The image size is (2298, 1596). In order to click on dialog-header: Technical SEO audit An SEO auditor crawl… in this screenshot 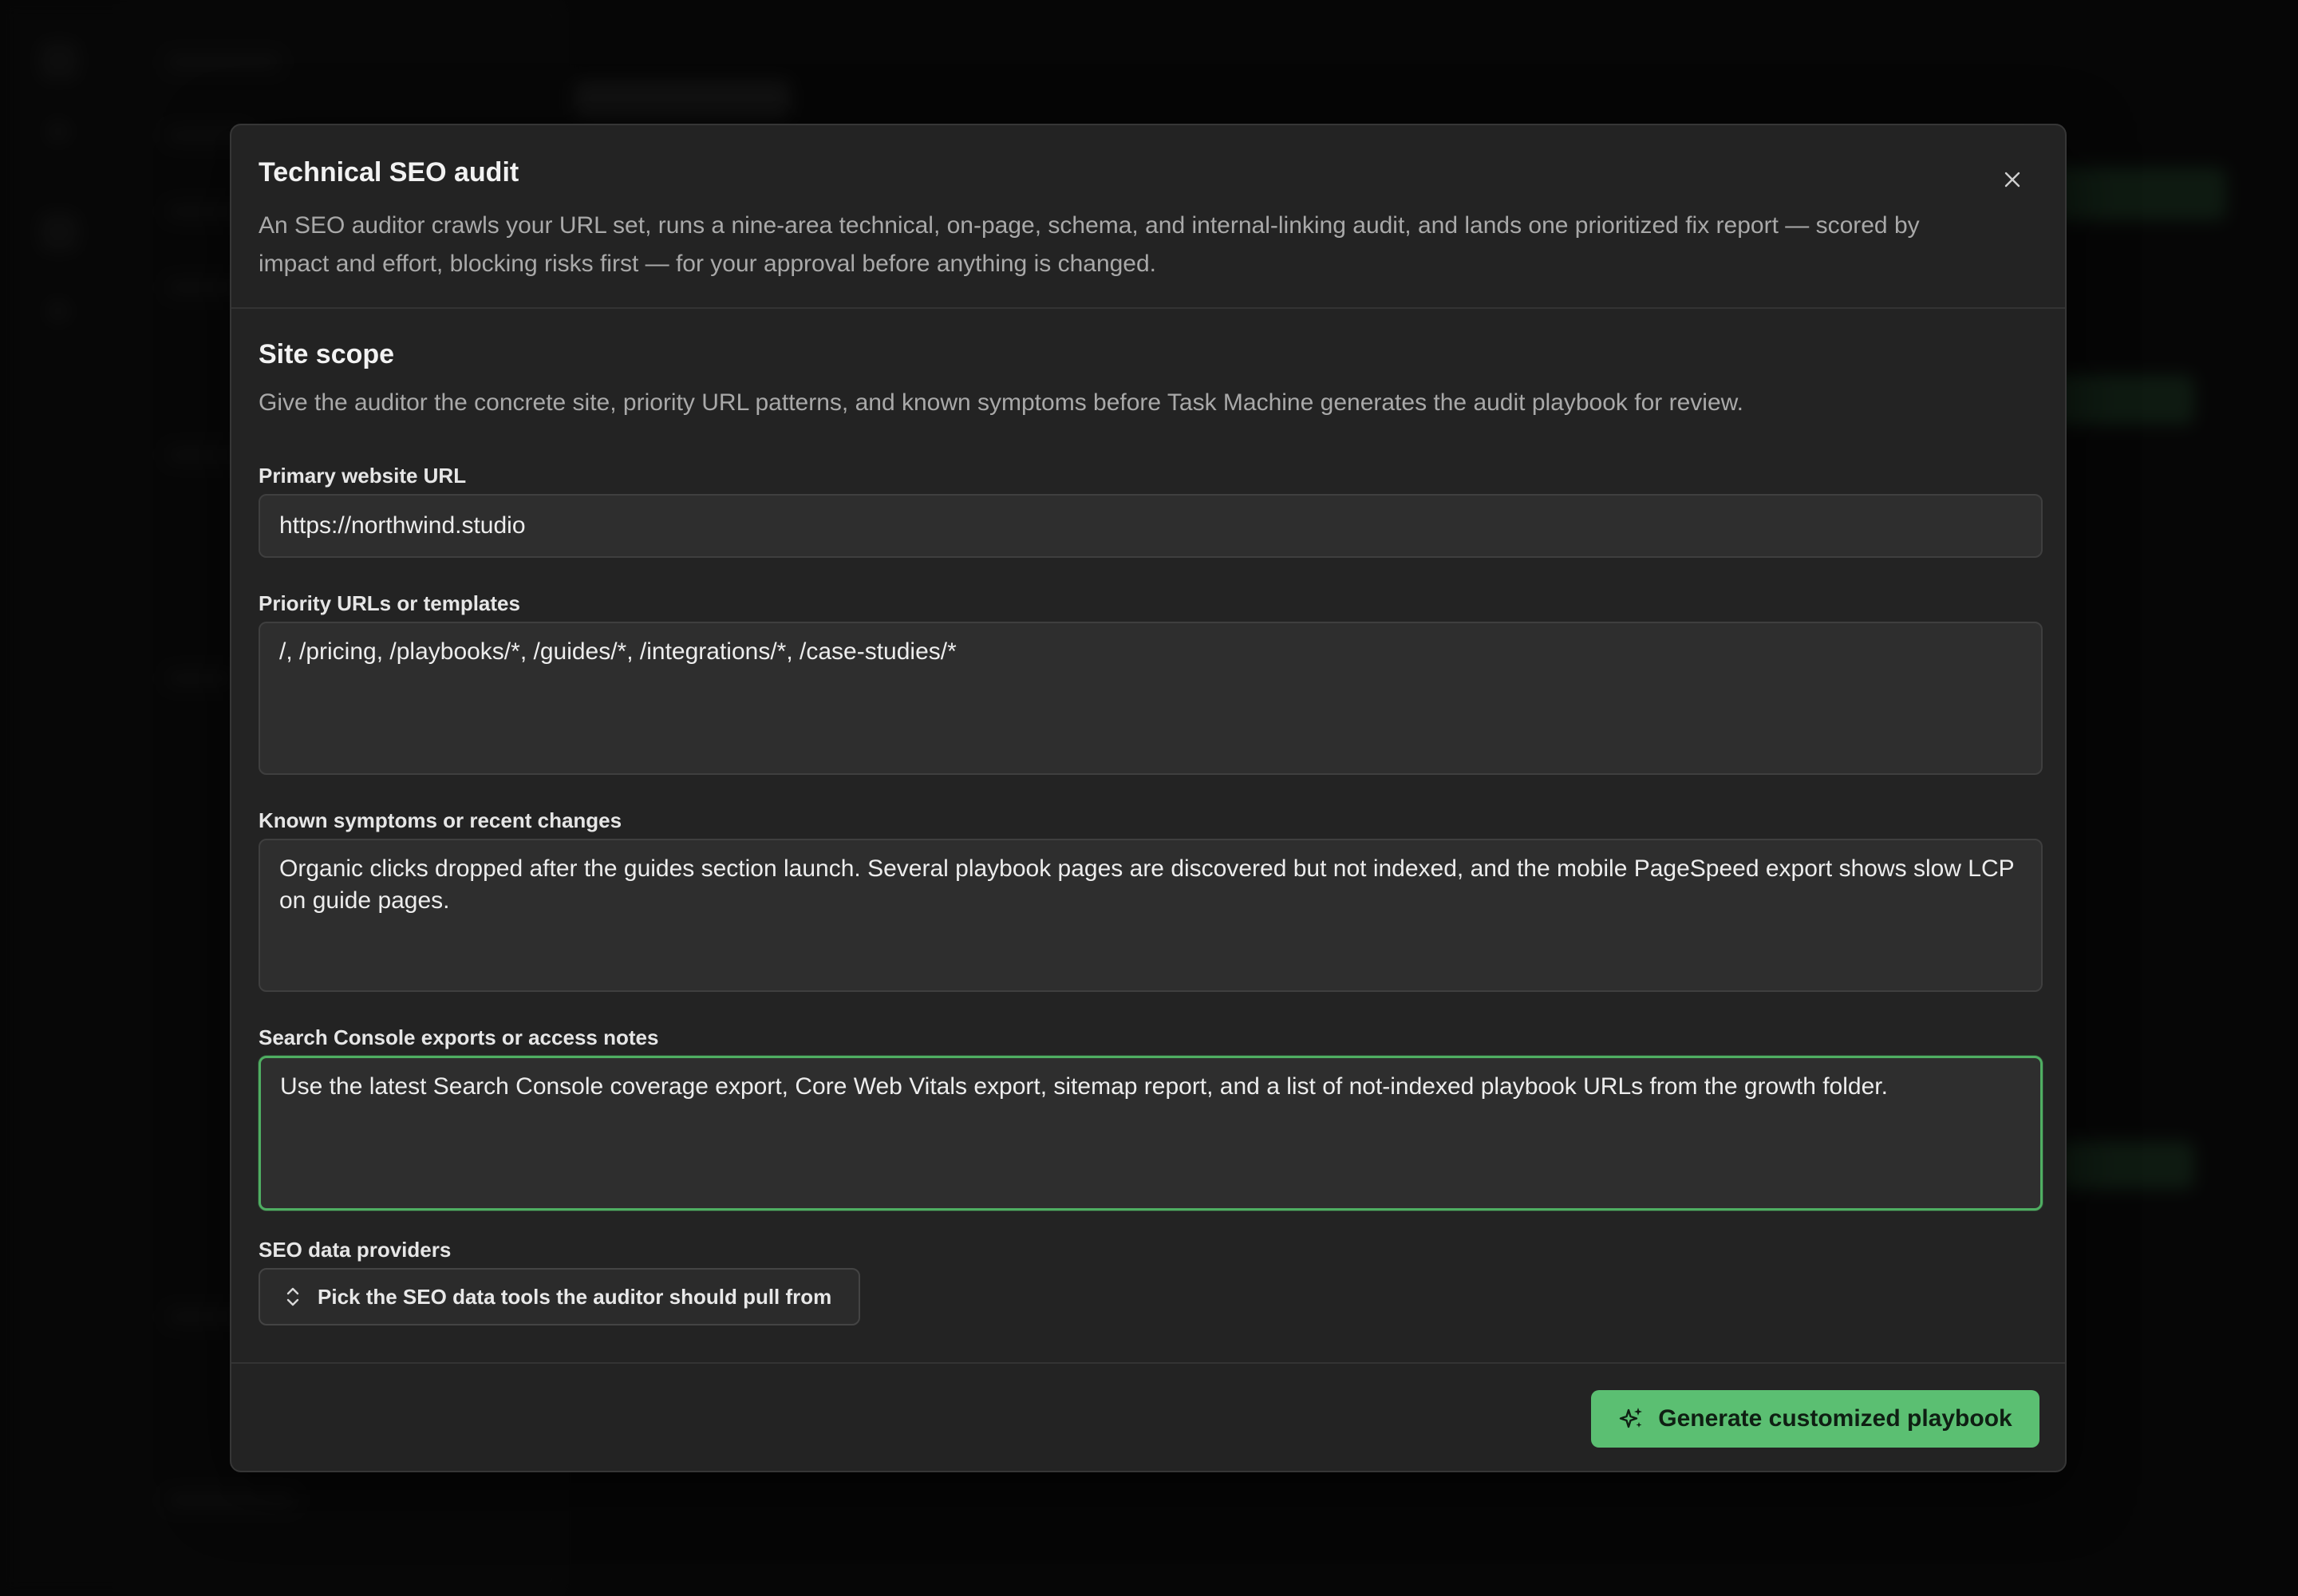, I will do `click(1148, 217)`.